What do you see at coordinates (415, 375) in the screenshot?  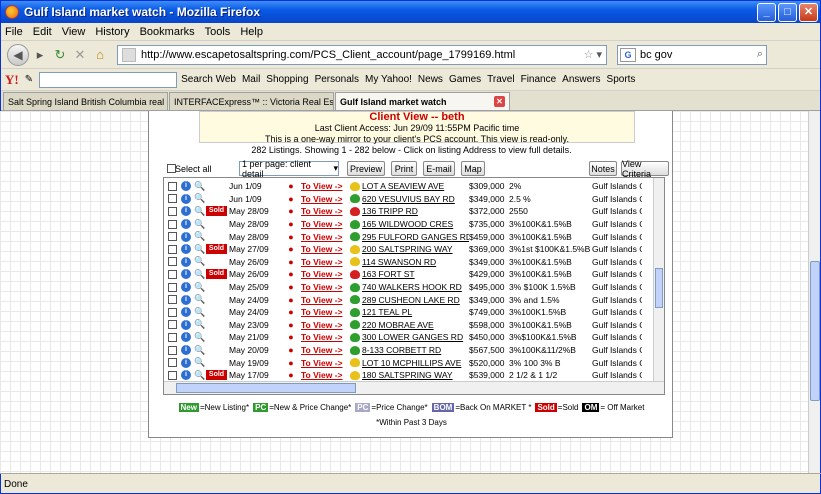 I see `listing-address-link: 180 SALTSPRING WAY` at bounding box center [415, 375].